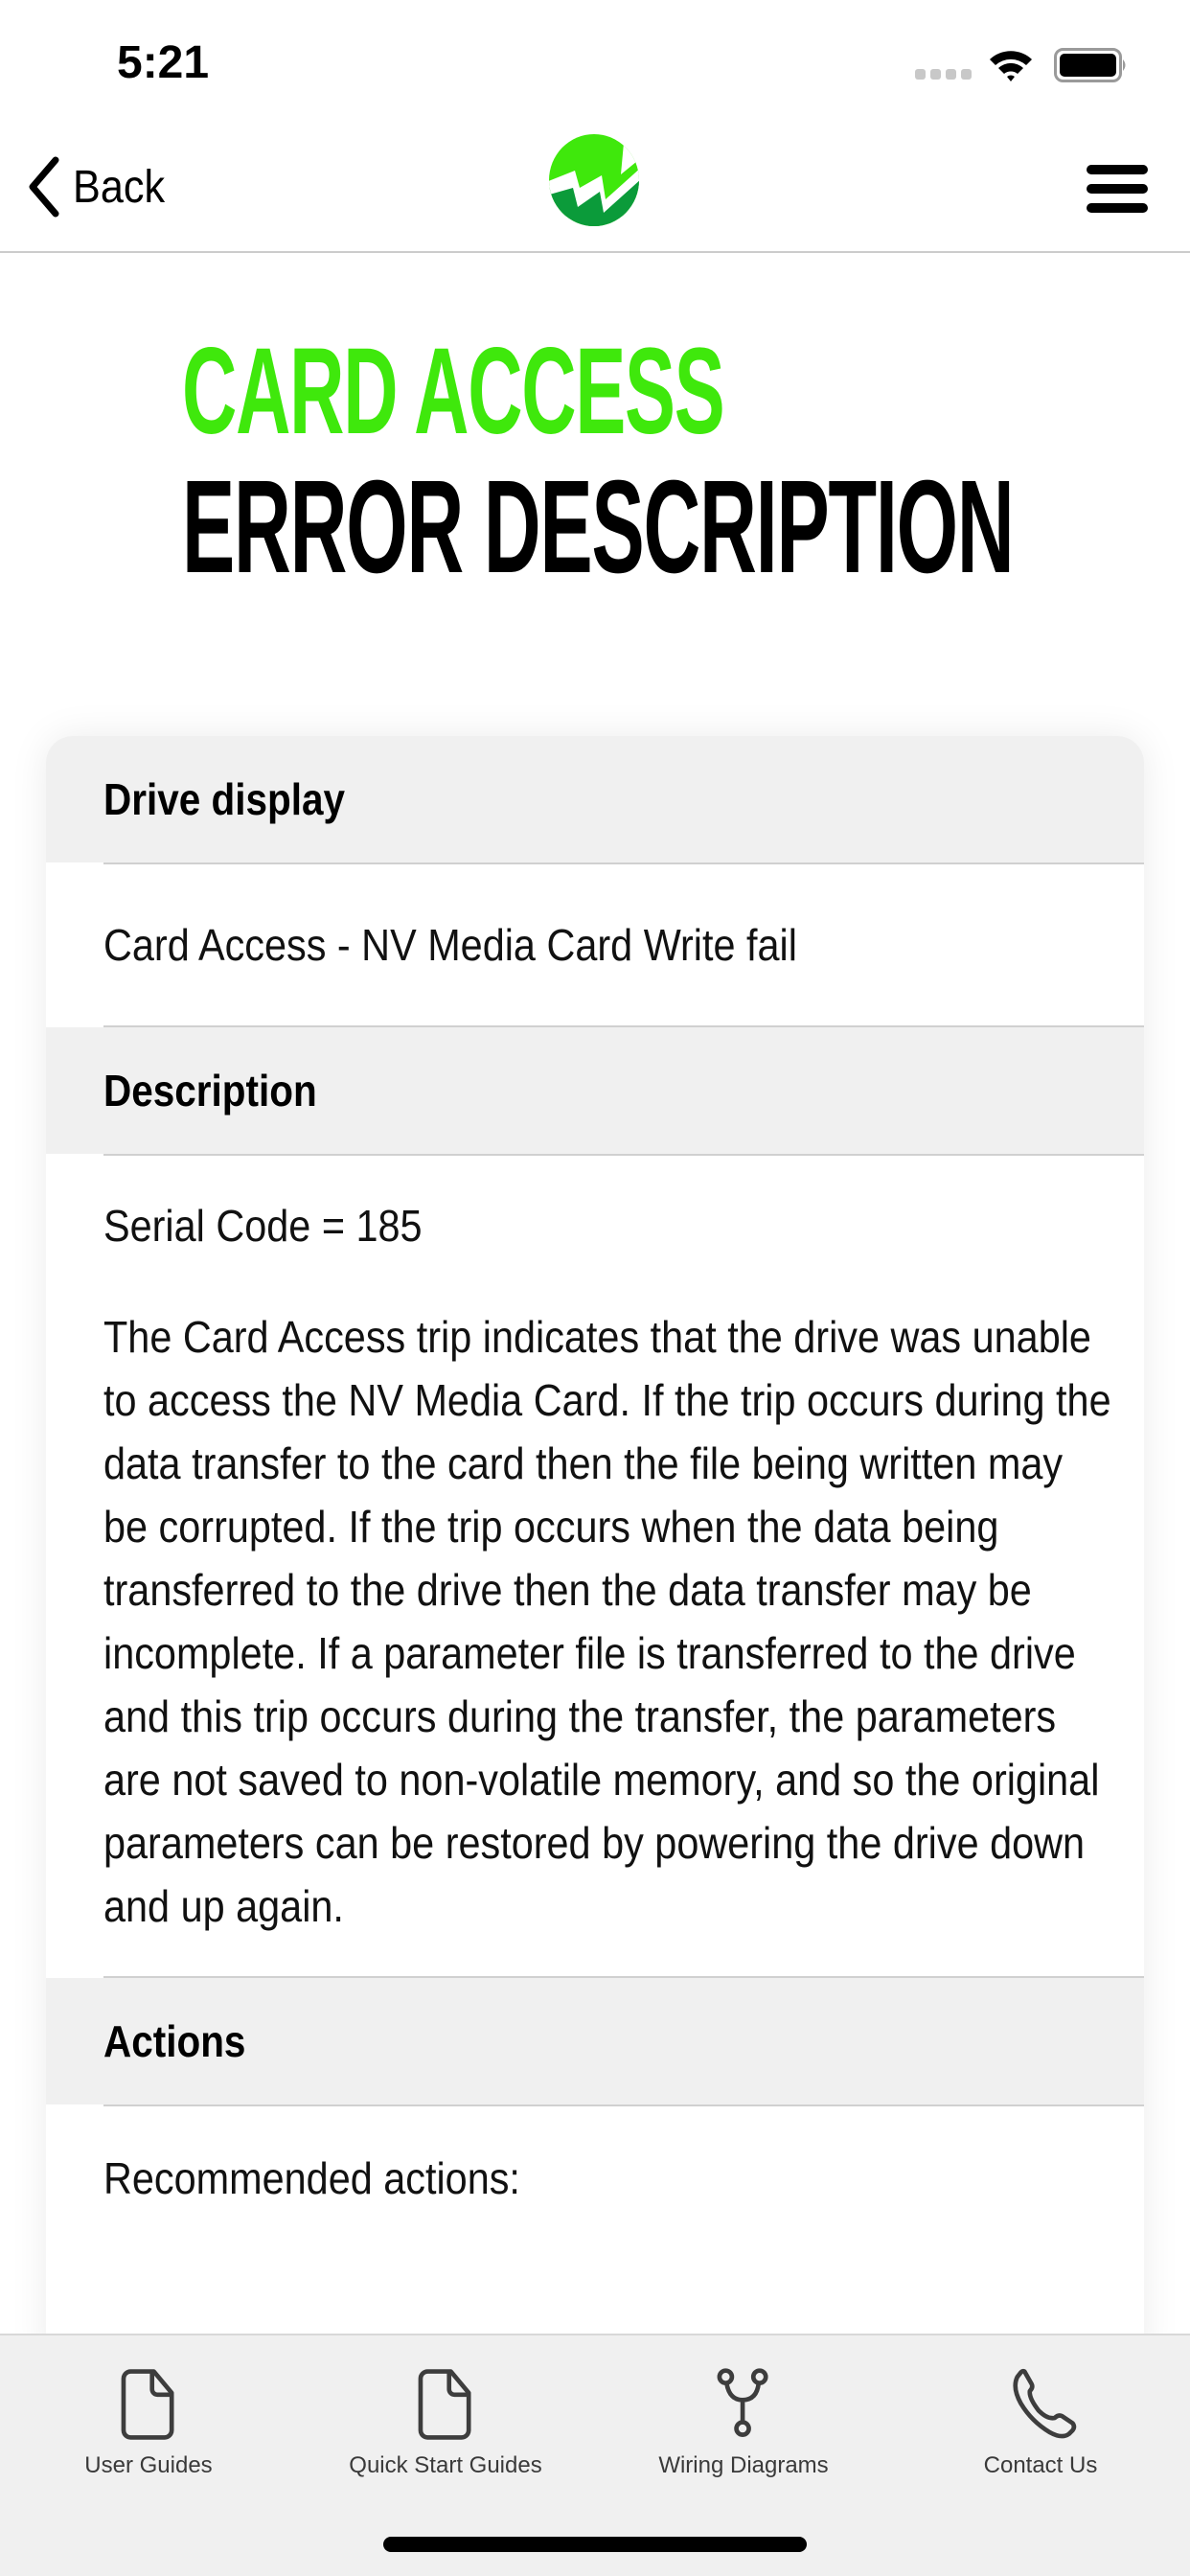  Describe the element at coordinates (148, 2465) in the screenshot. I see `tab-label: User Guides` at that location.